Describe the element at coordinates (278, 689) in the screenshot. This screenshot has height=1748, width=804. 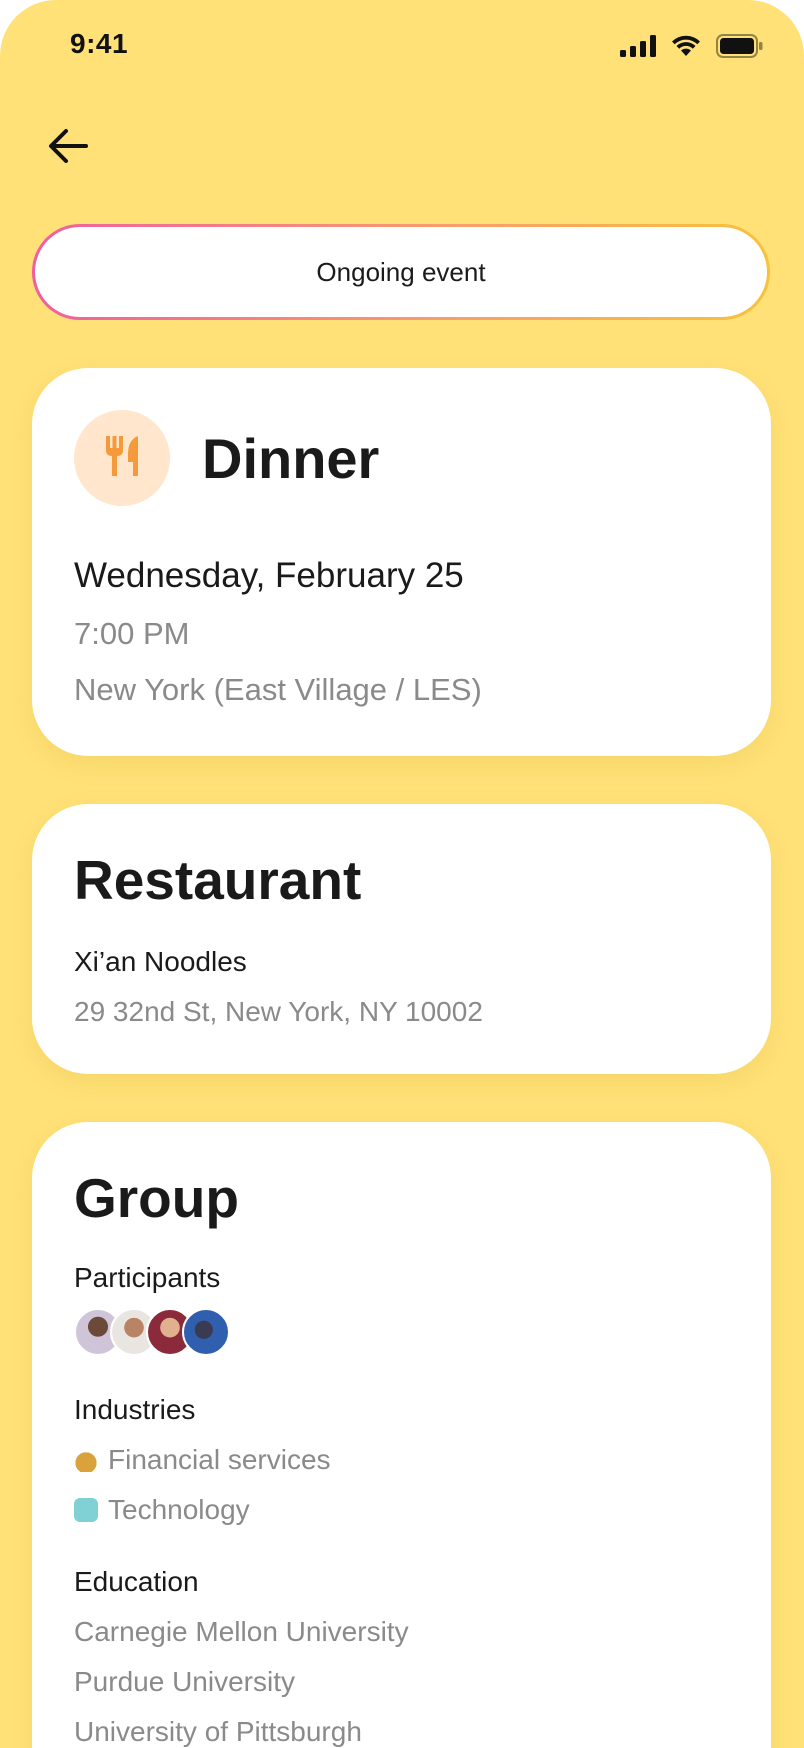
I see `event-location: New York (East Village / LES)` at that location.